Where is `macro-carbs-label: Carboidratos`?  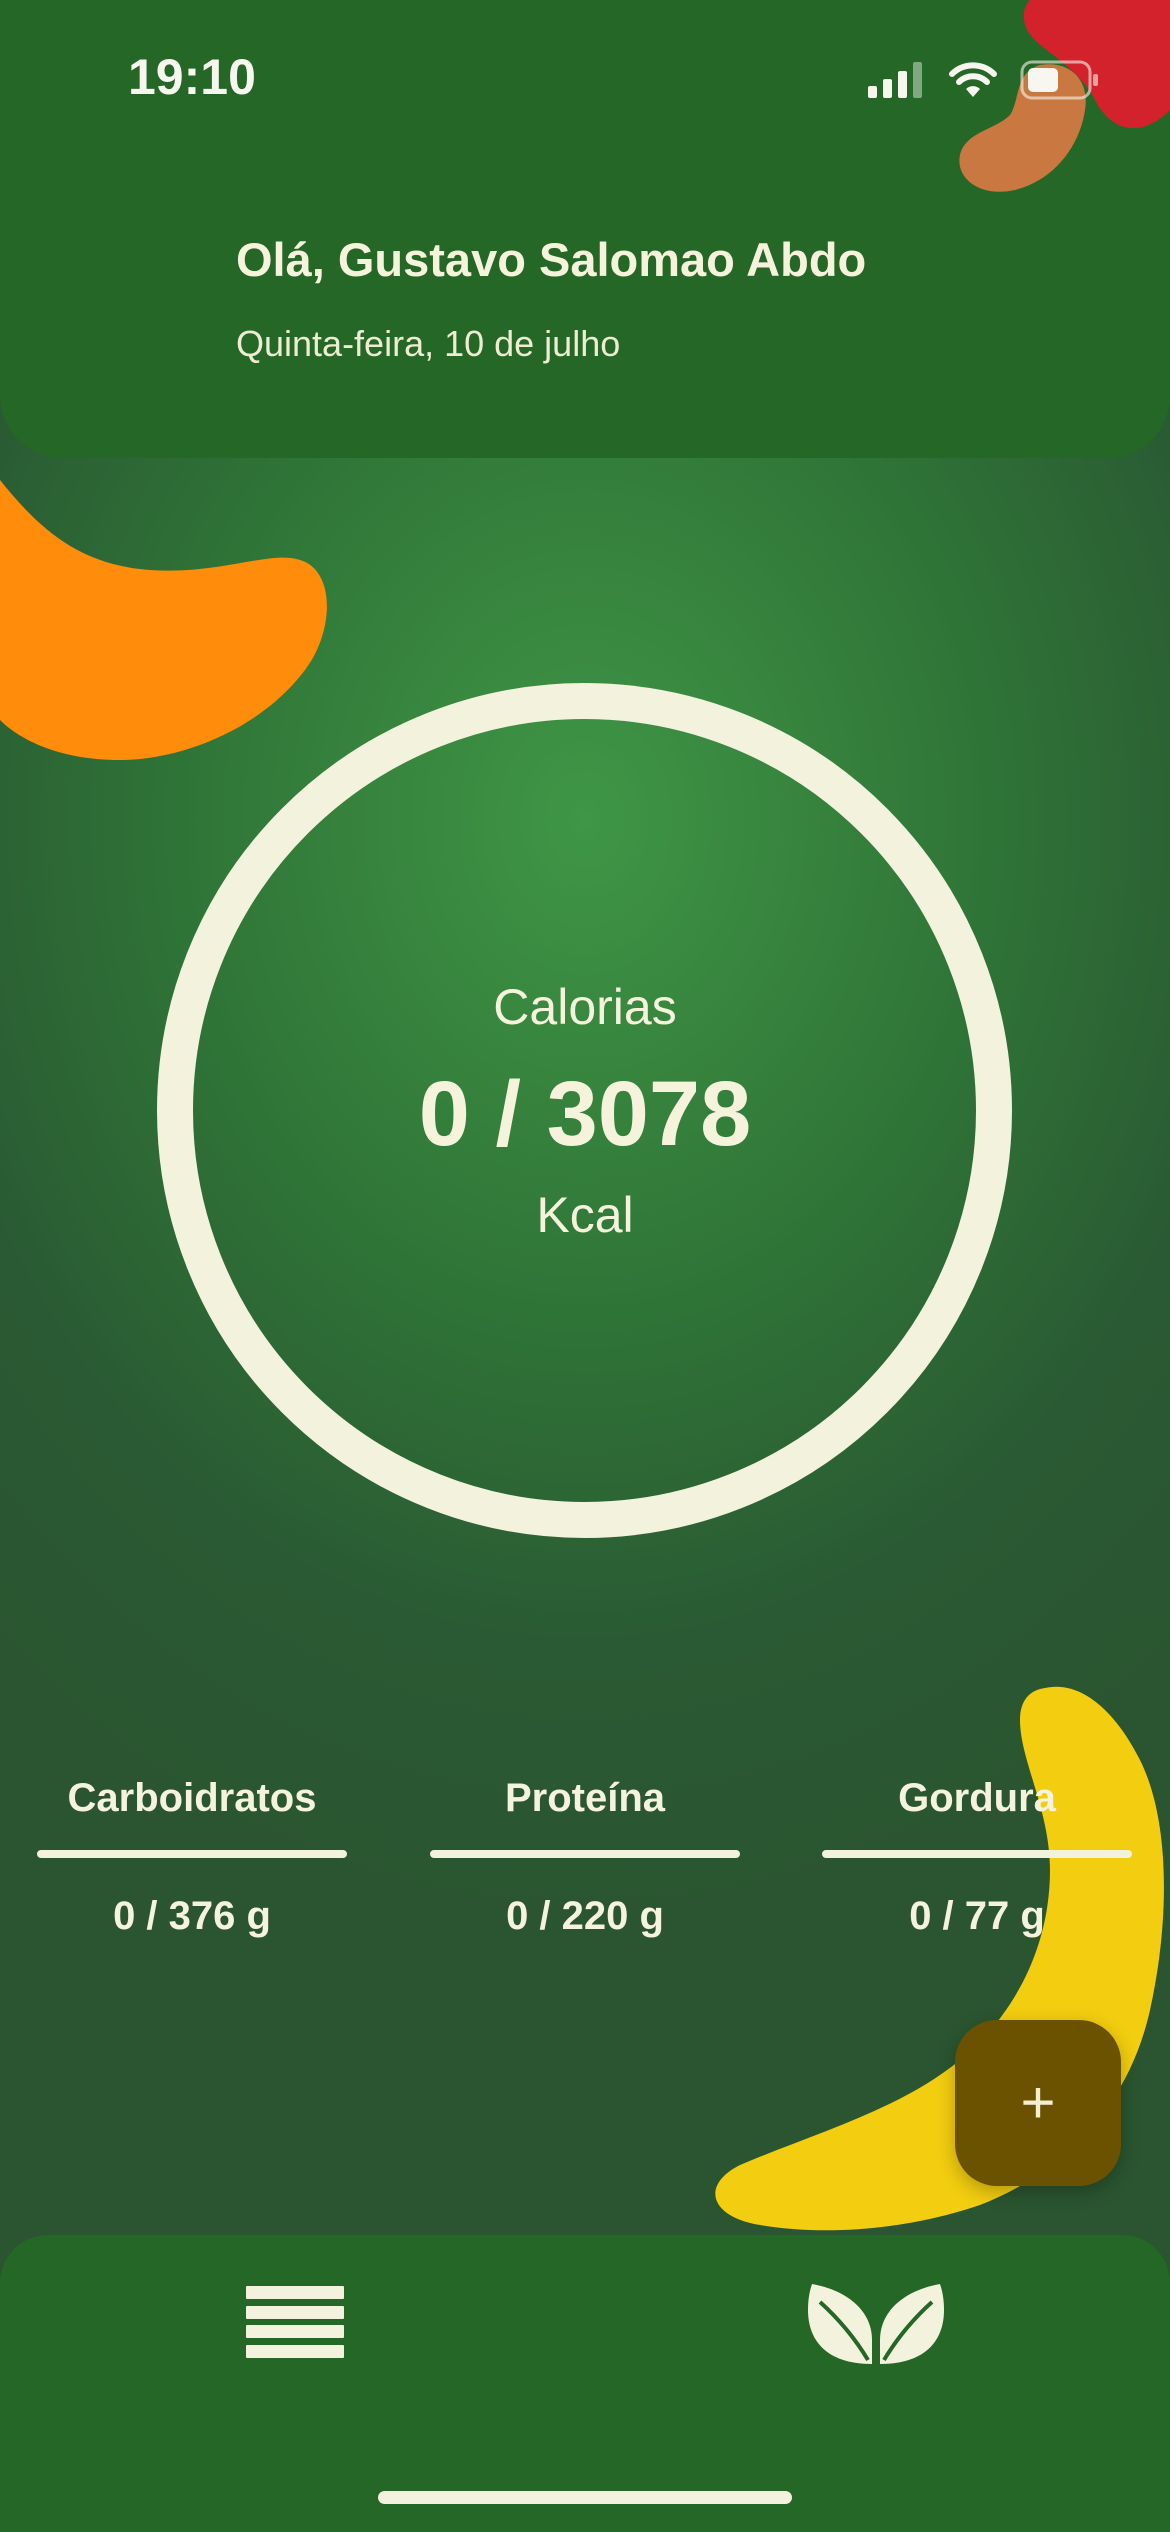 macro-carbs-label: Carboidratos is located at coordinates (192, 1798).